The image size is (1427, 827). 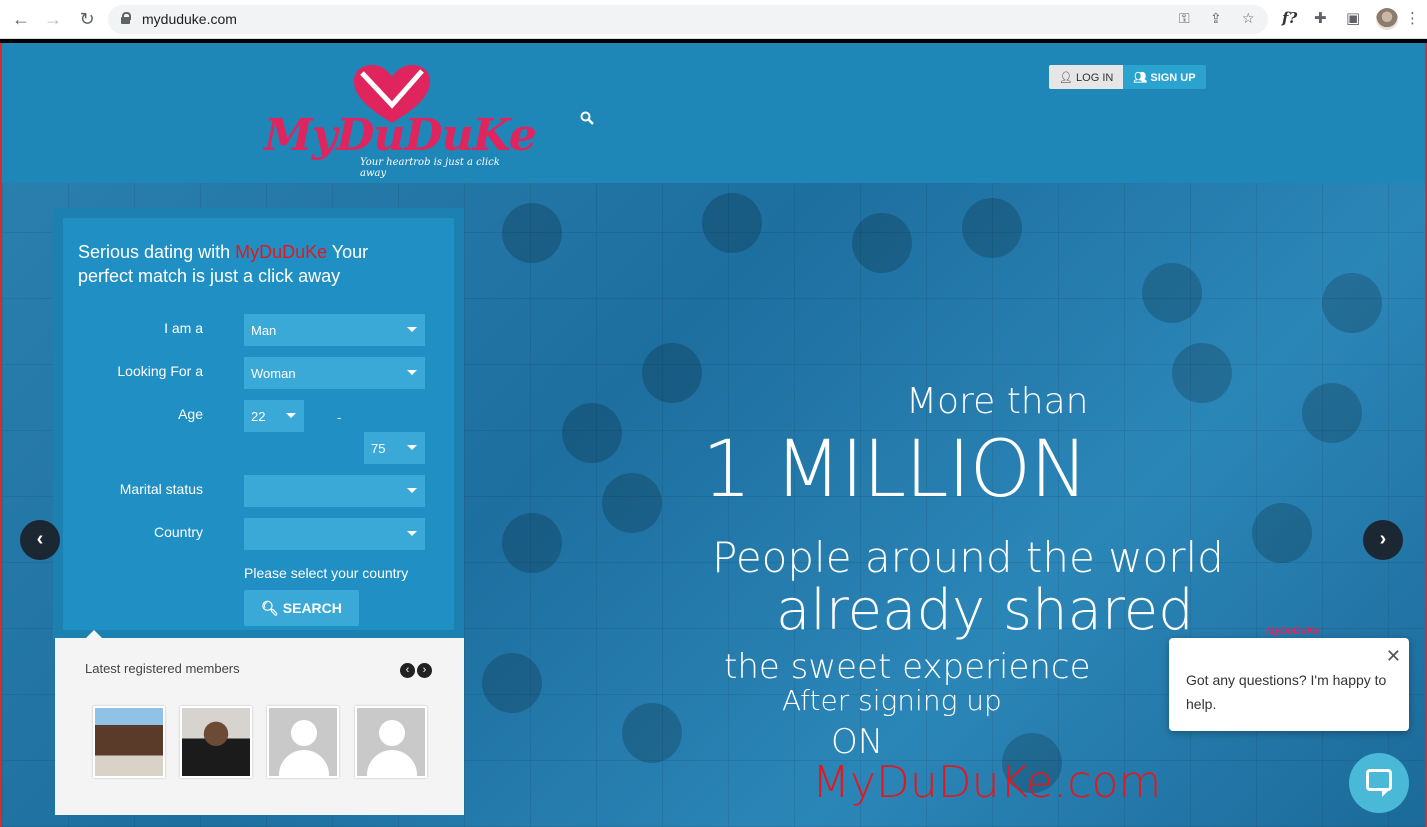 I want to click on looking-for-label: Looking For a, so click(x=160, y=371).